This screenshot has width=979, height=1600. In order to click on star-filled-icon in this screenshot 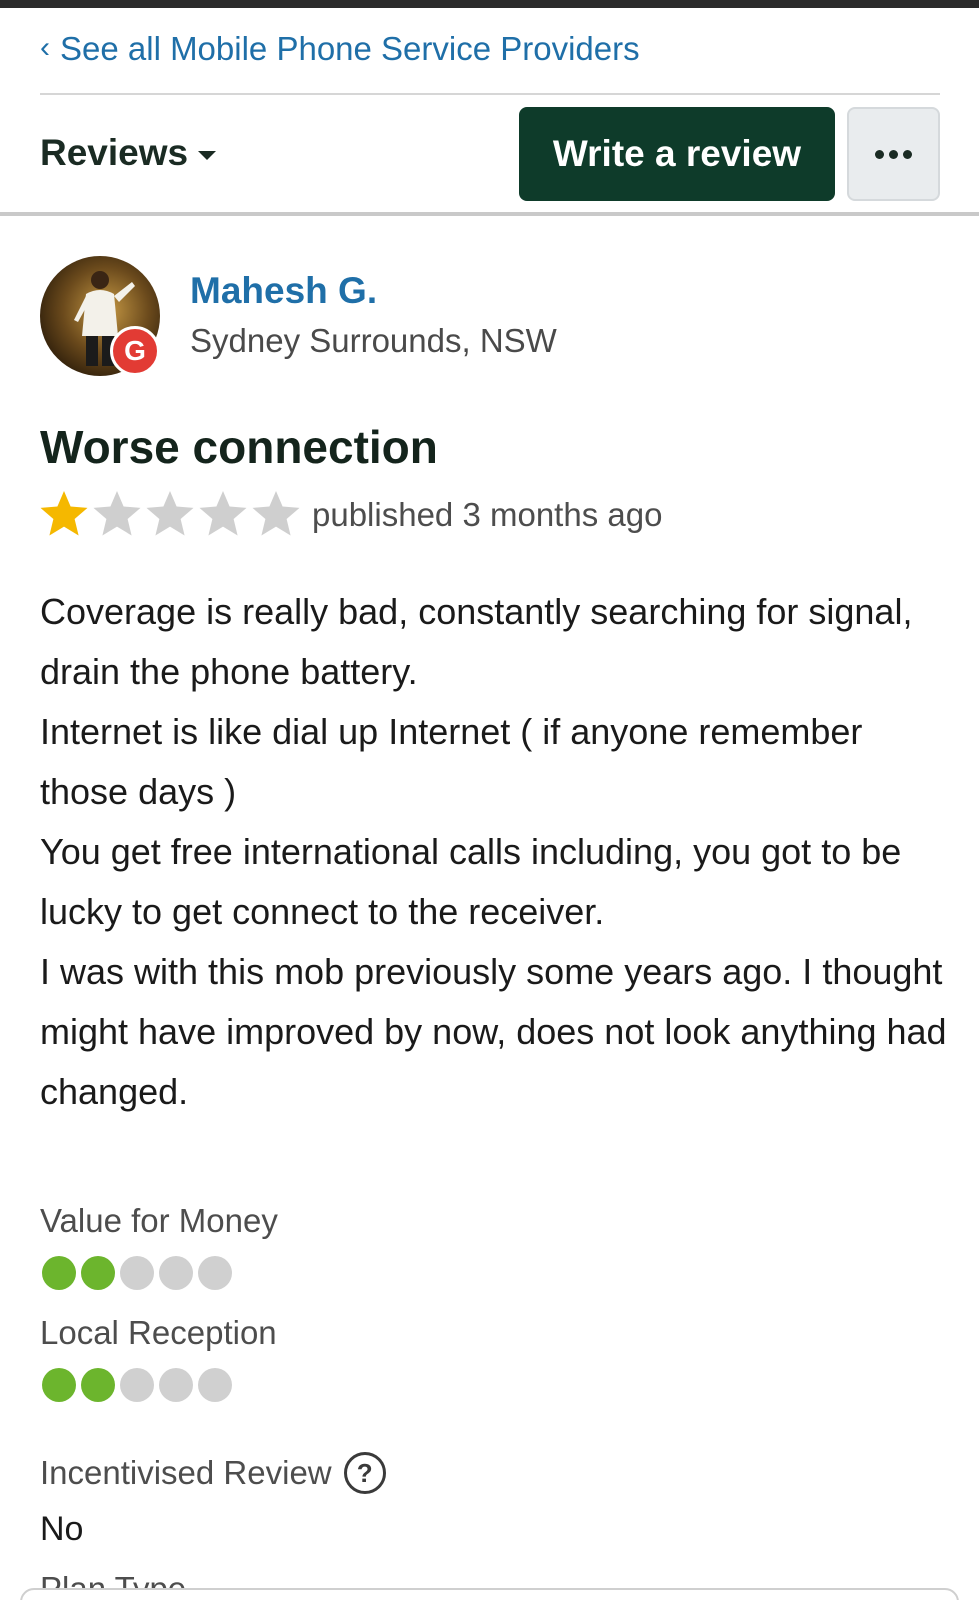, I will do `click(64, 513)`.